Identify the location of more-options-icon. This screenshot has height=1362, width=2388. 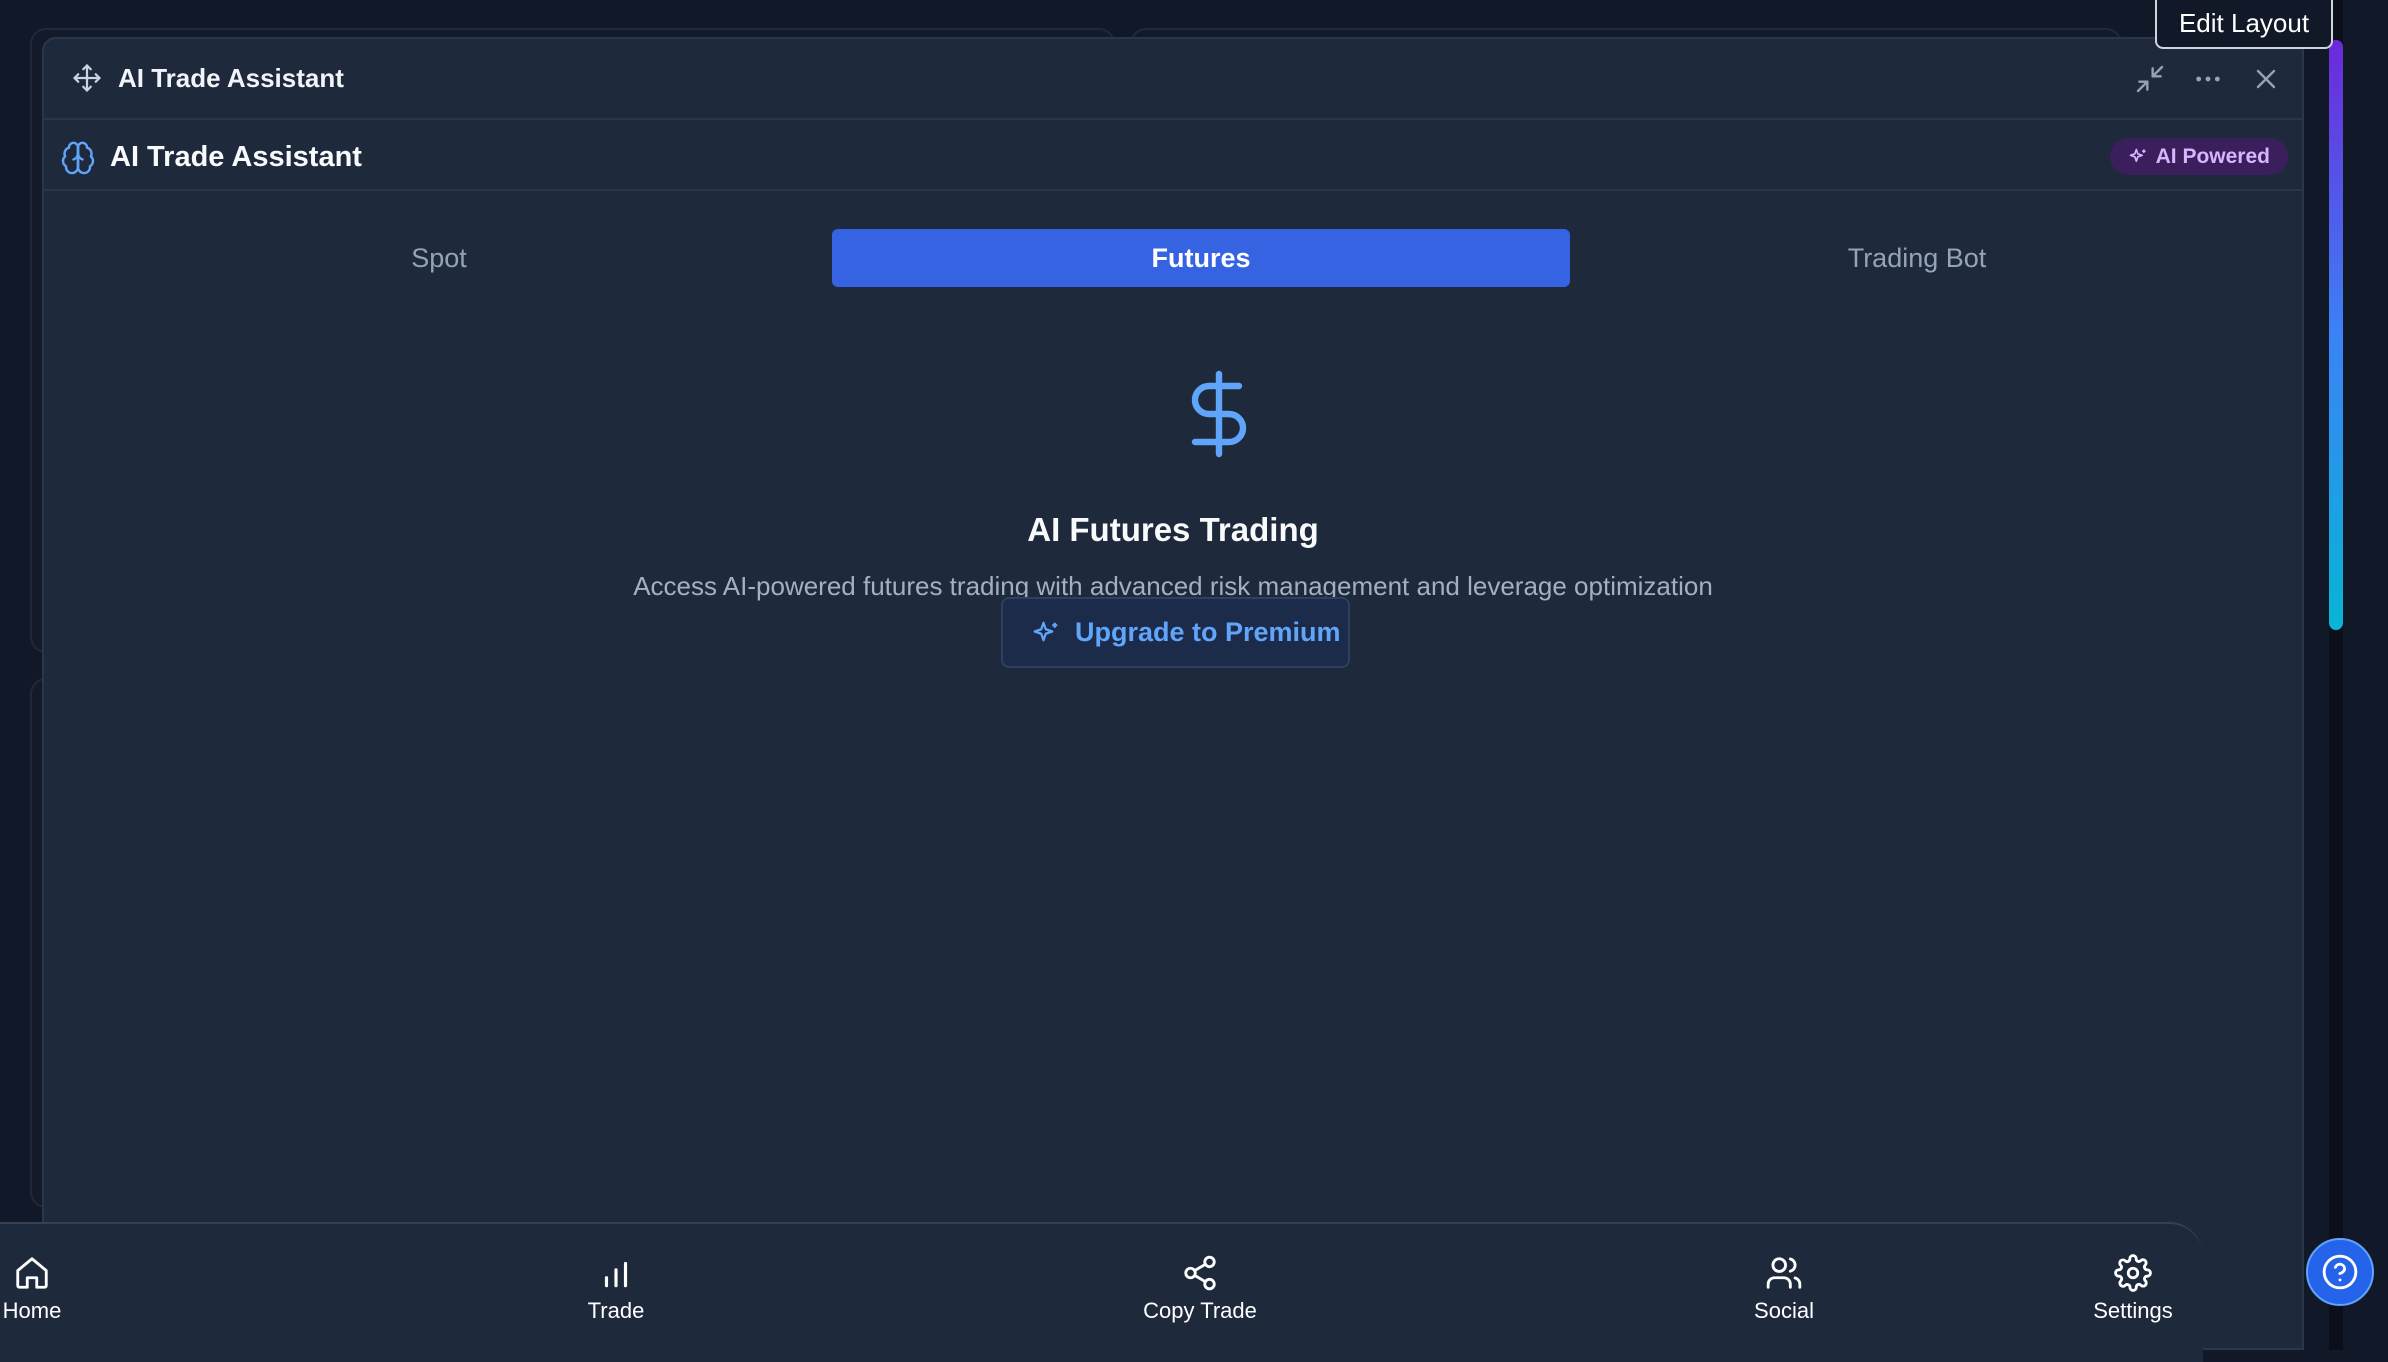
(2208, 79).